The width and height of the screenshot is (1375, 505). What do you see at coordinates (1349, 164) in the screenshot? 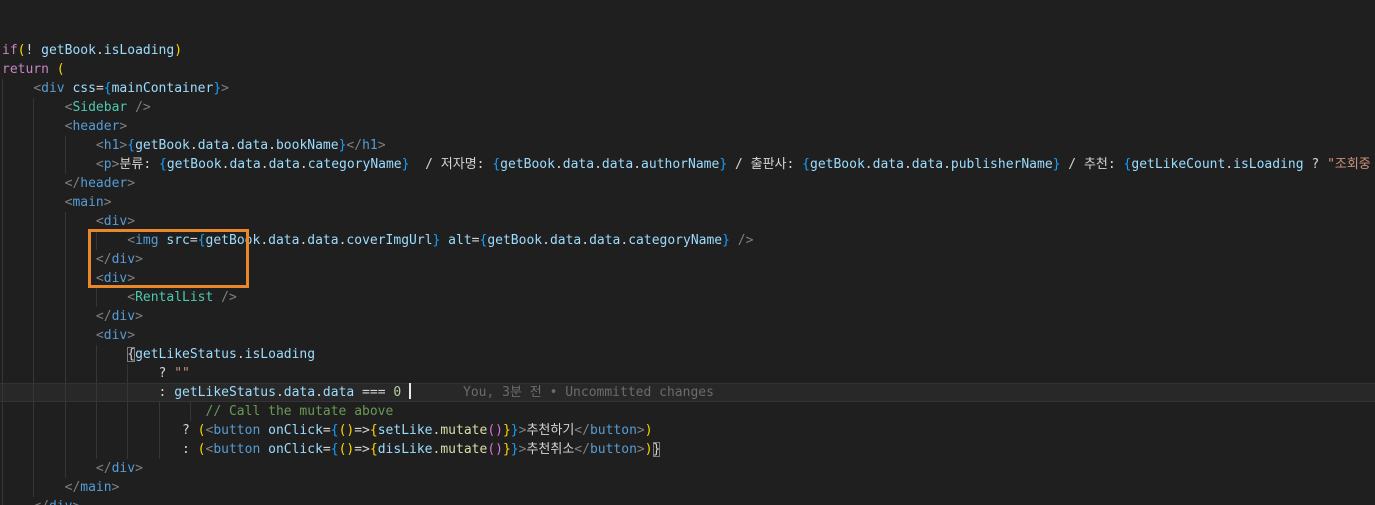
I see `code-token: "조회중` at bounding box center [1349, 164].